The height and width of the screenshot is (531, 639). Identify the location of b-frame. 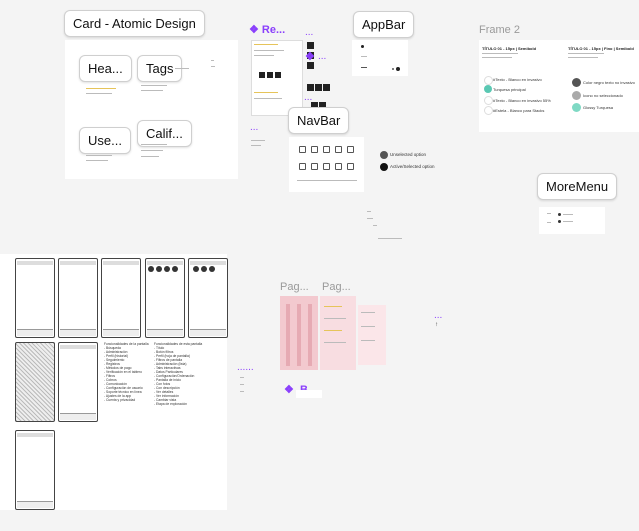
(309, 394).